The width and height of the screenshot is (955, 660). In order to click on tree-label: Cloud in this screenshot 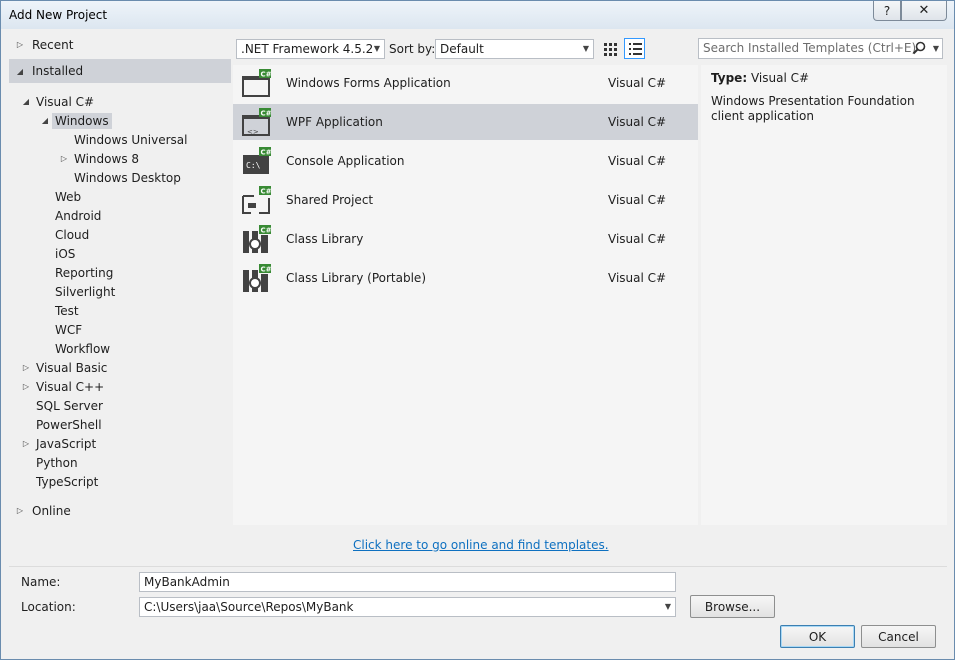, I will do `click(72, 234)`.